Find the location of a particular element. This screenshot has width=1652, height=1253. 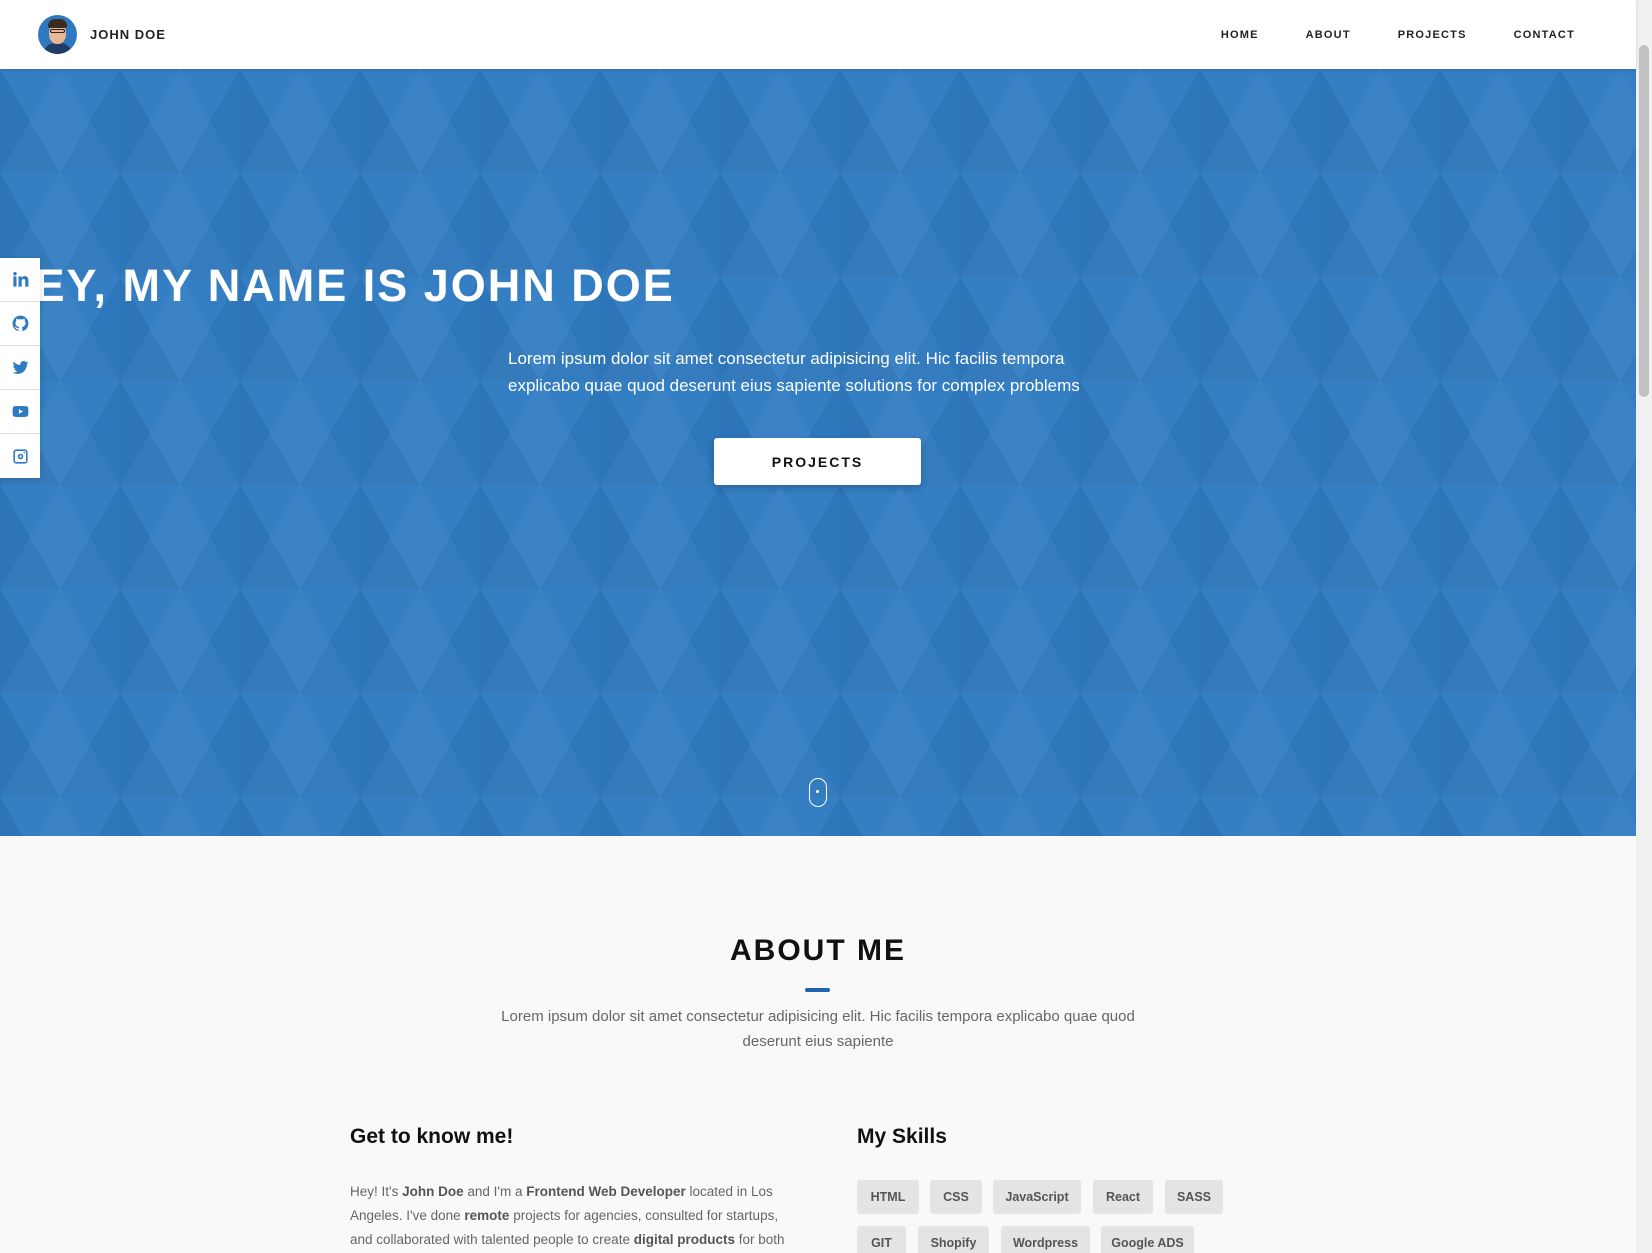

nav-about: ABOUT is located at coordinates (1328, 35).